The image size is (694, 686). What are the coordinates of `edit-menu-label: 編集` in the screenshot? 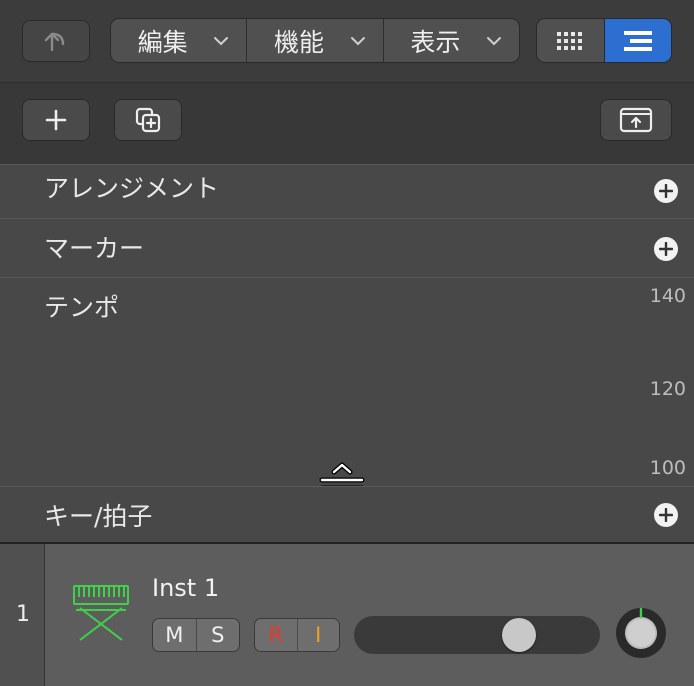 It's located at (162, 42).